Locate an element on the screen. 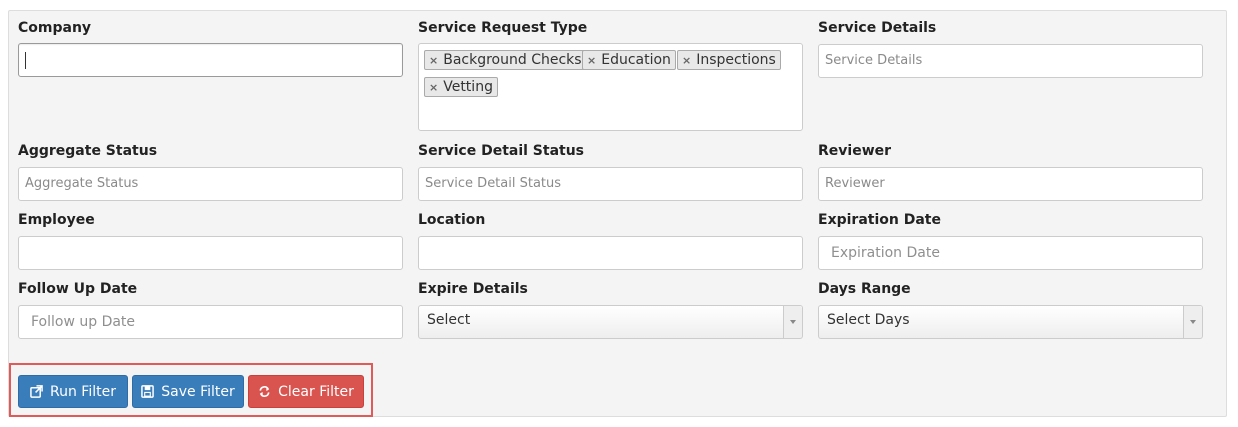 The width and height of the screenshot is (1238, 427). clear-filter-label: Clear Filter is located at coordinates (316, 391).